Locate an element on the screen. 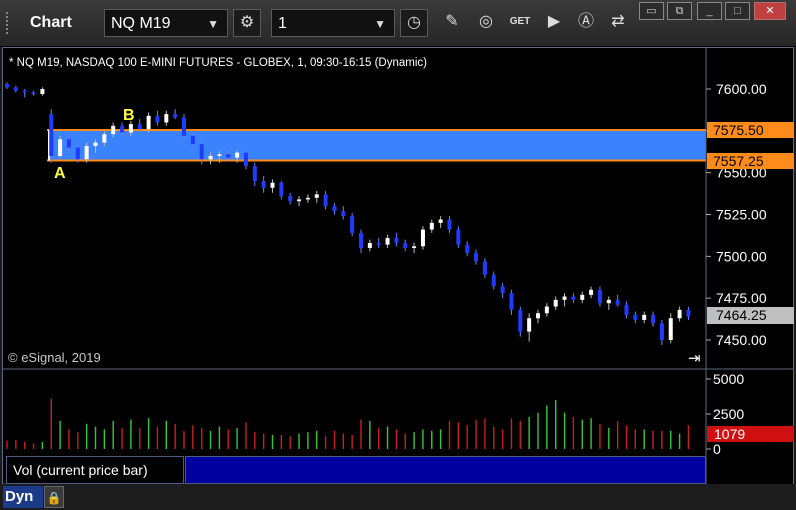 Image resolution: width=796 pixels, height=510 pixels. price-tick-label: 7450.00 is located at coordinates (741, 340).